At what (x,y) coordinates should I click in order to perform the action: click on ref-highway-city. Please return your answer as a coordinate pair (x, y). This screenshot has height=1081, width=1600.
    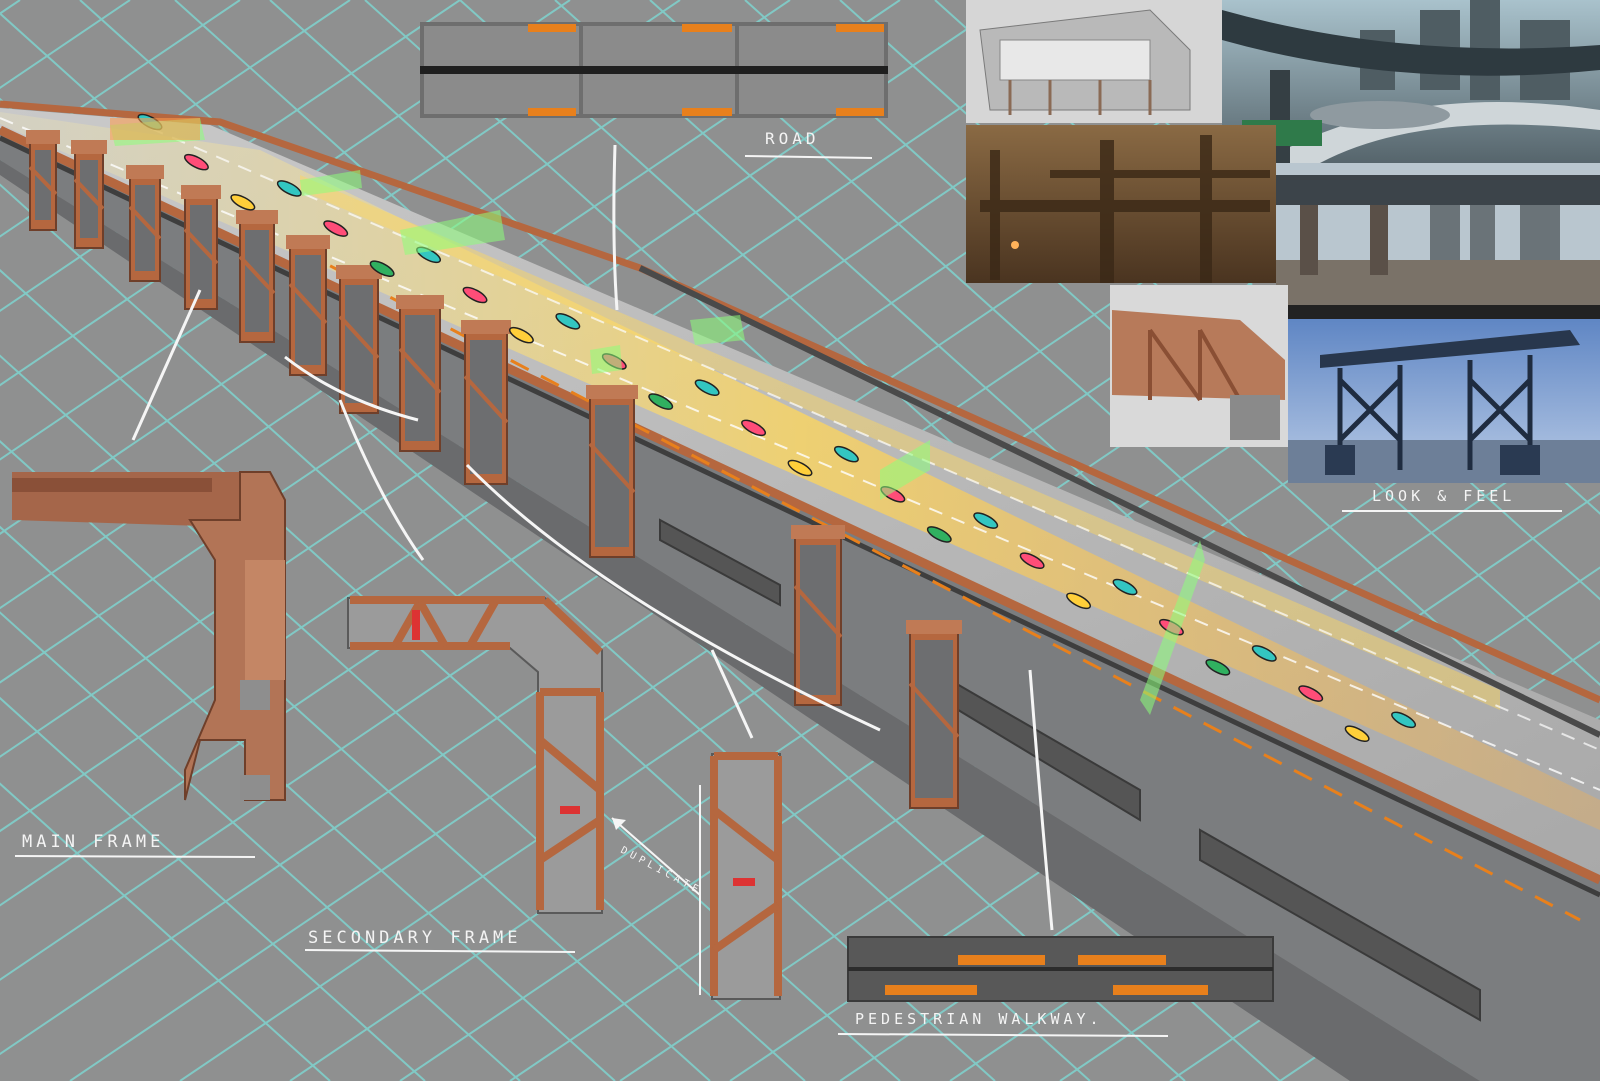
    Looking at the image, I should click on (1411, 81).